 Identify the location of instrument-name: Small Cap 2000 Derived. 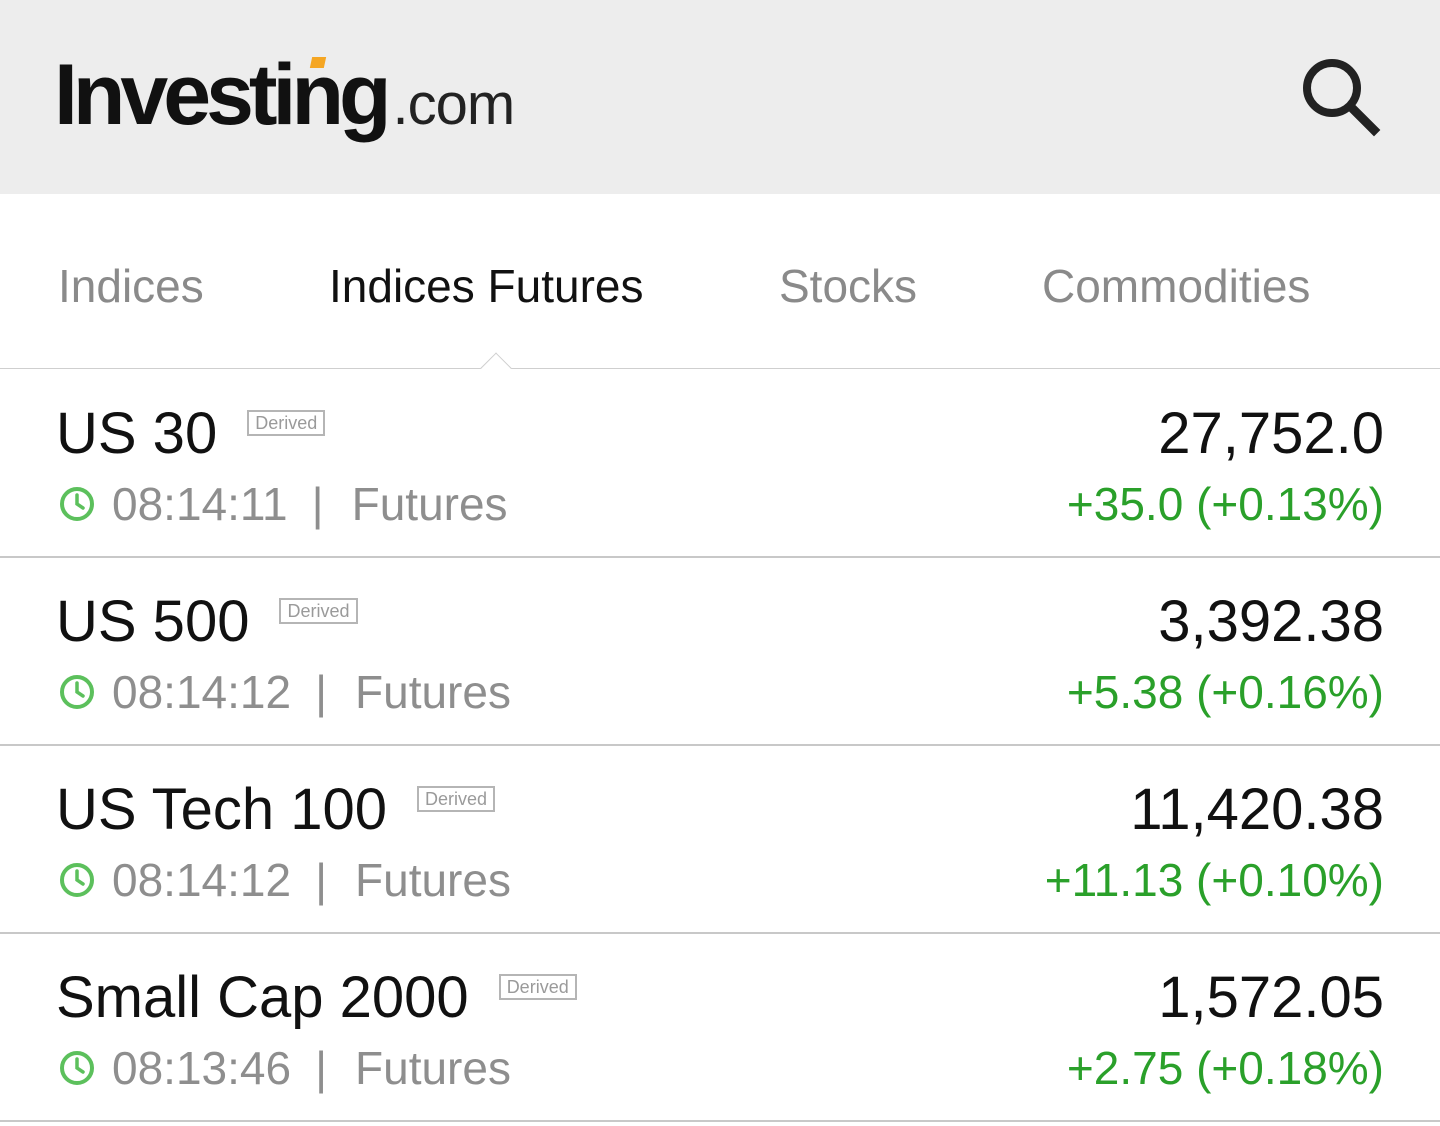
(316, 998).